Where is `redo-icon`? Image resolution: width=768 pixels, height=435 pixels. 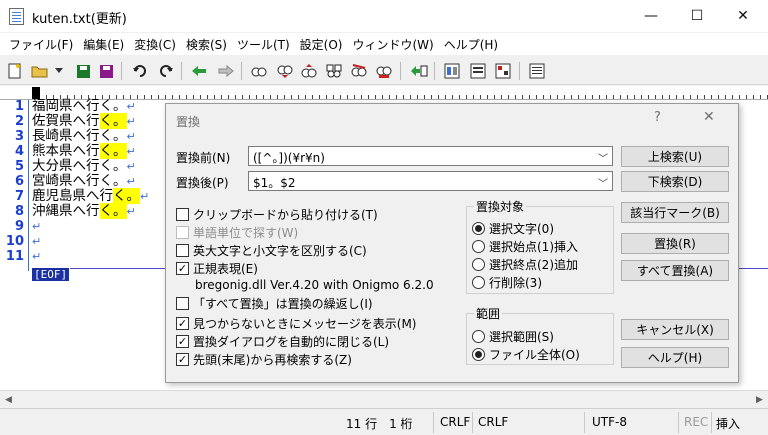 redo-icon is located at coordinates (166, 71).